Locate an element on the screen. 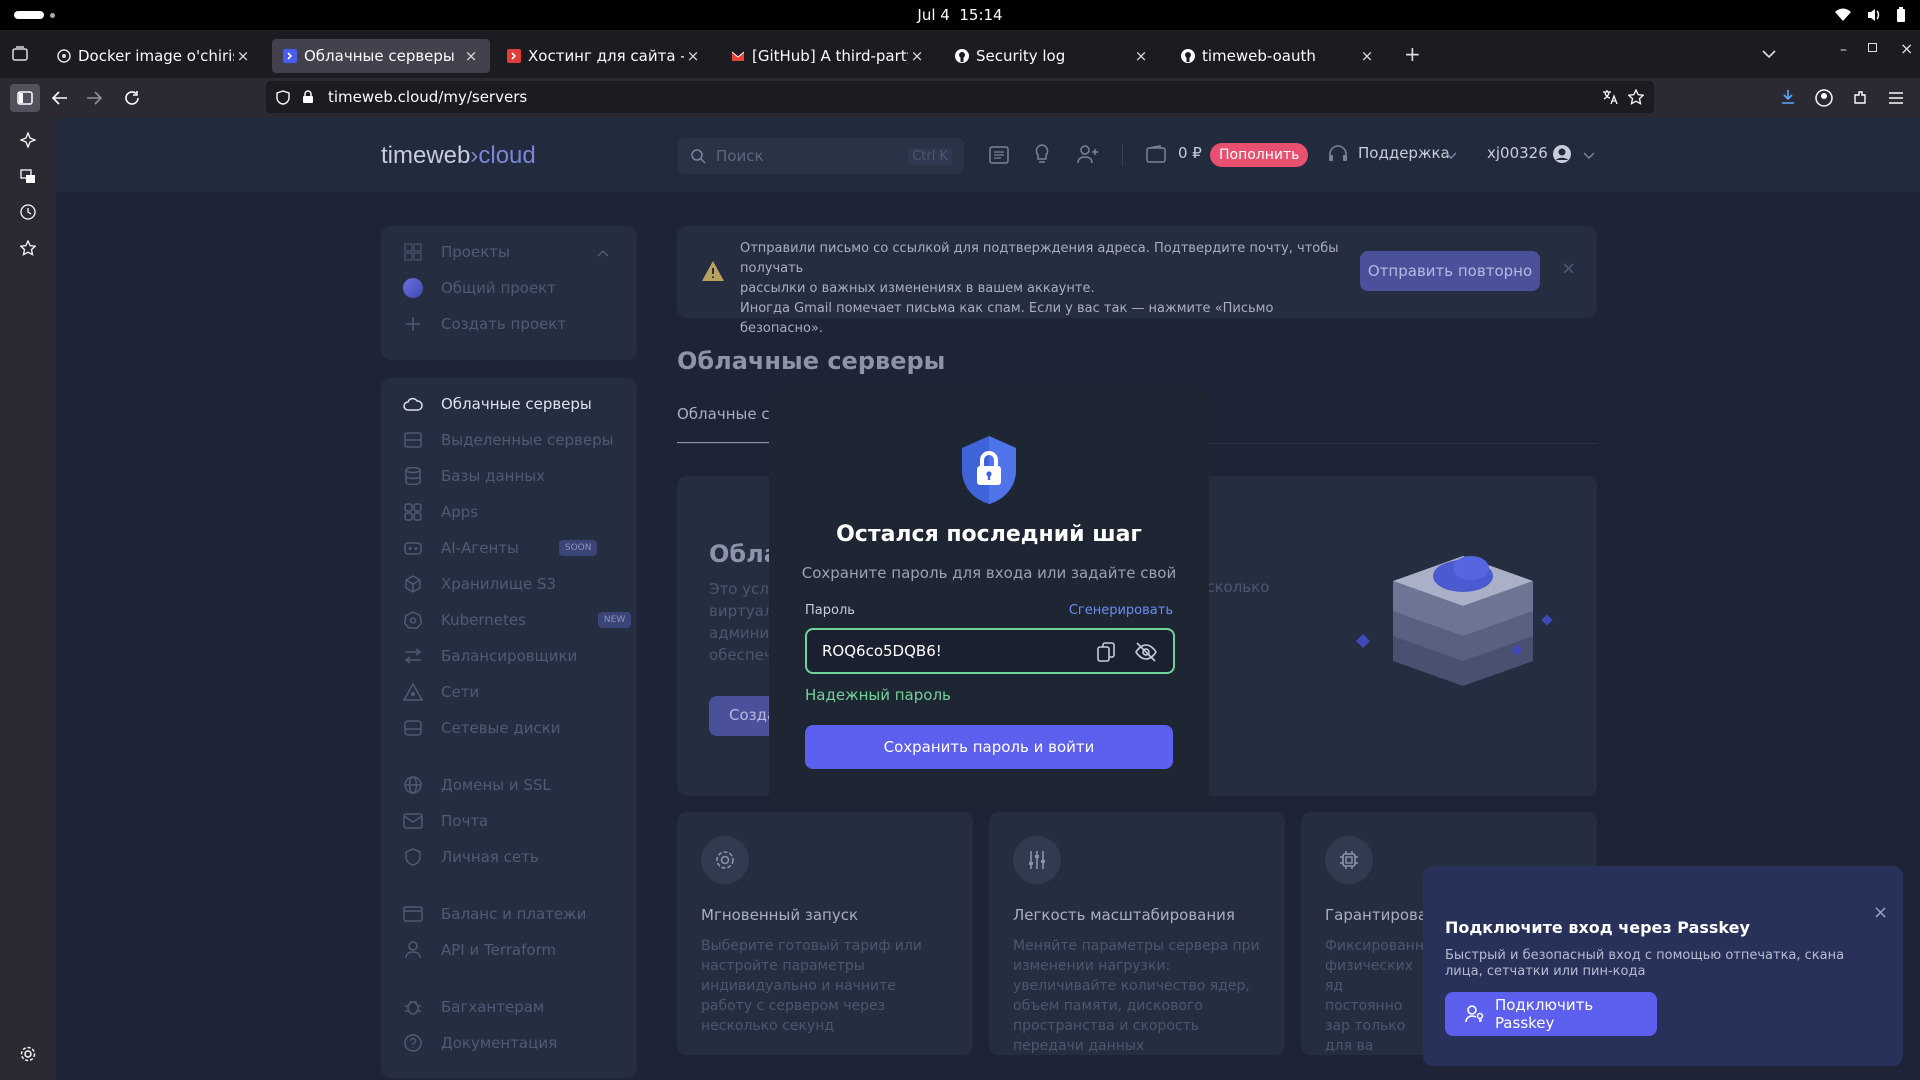  timeweb-icon is located at coordinates (290, 56).